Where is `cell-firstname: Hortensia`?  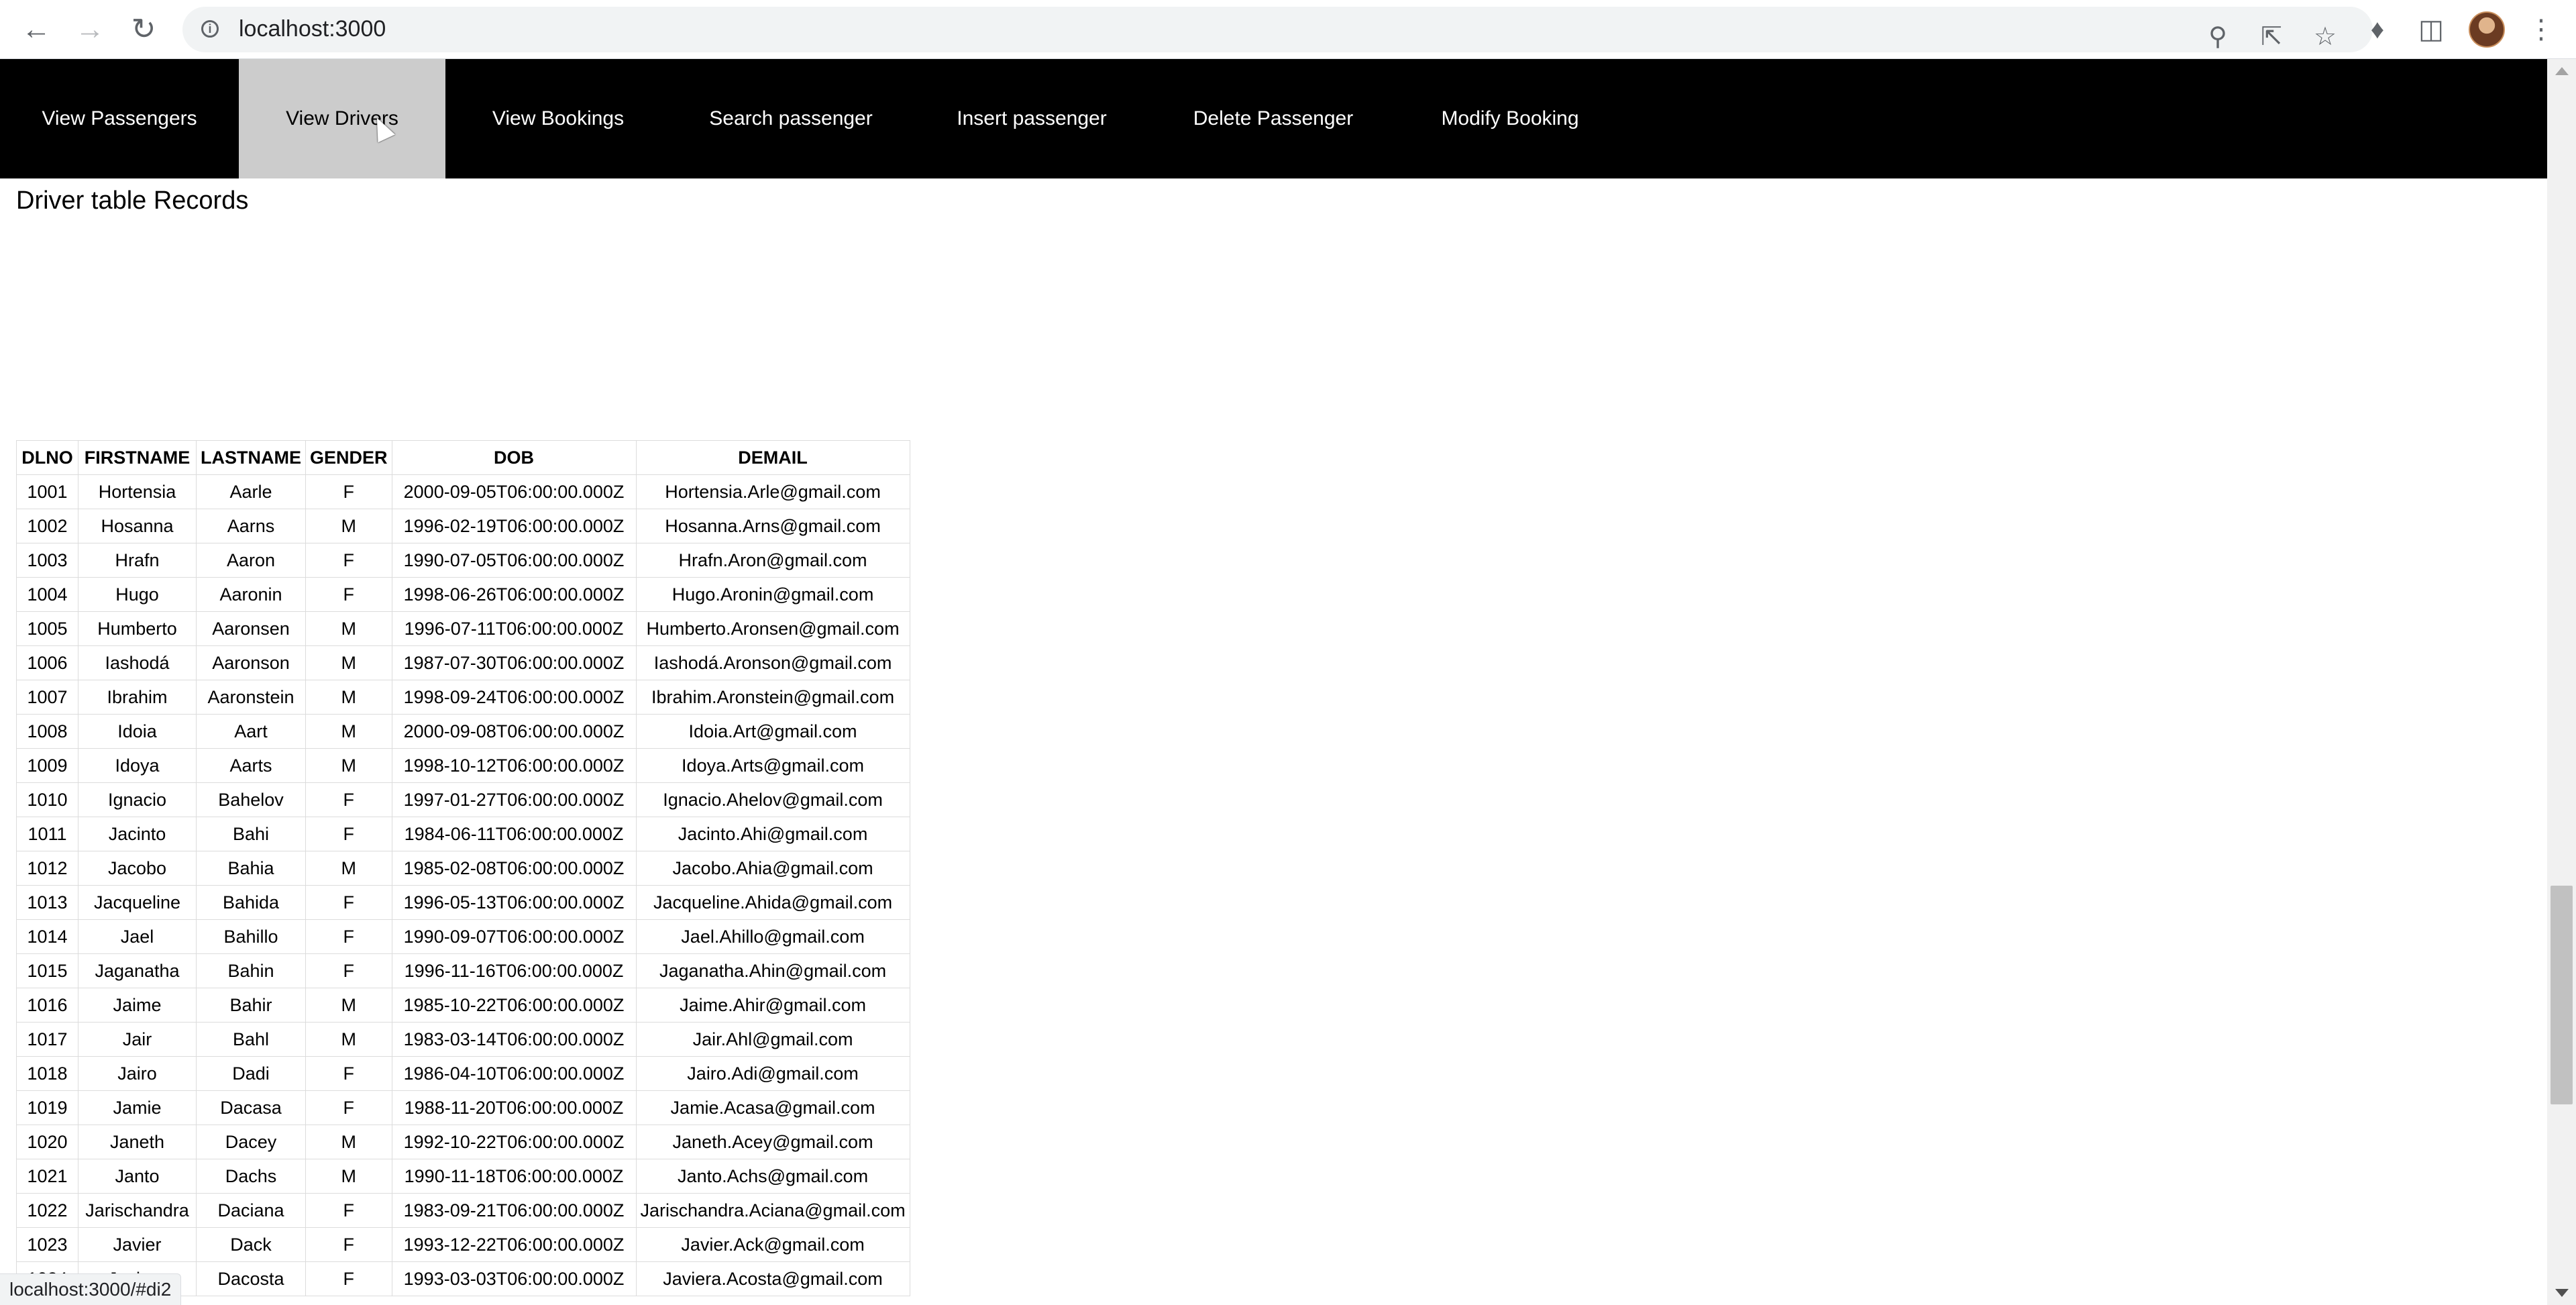 cell-firstname: Hortensia is located at coordinates (137, 491).